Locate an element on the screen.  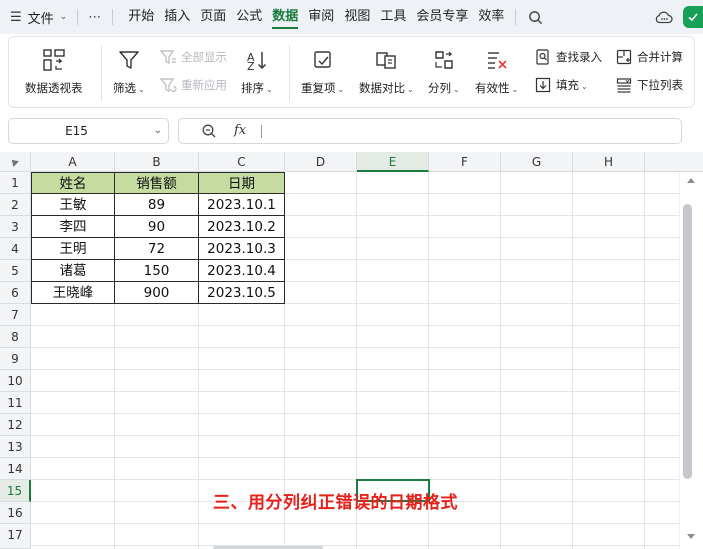
table-cell: 2023.10.5 is located at coordinates (242, 293).